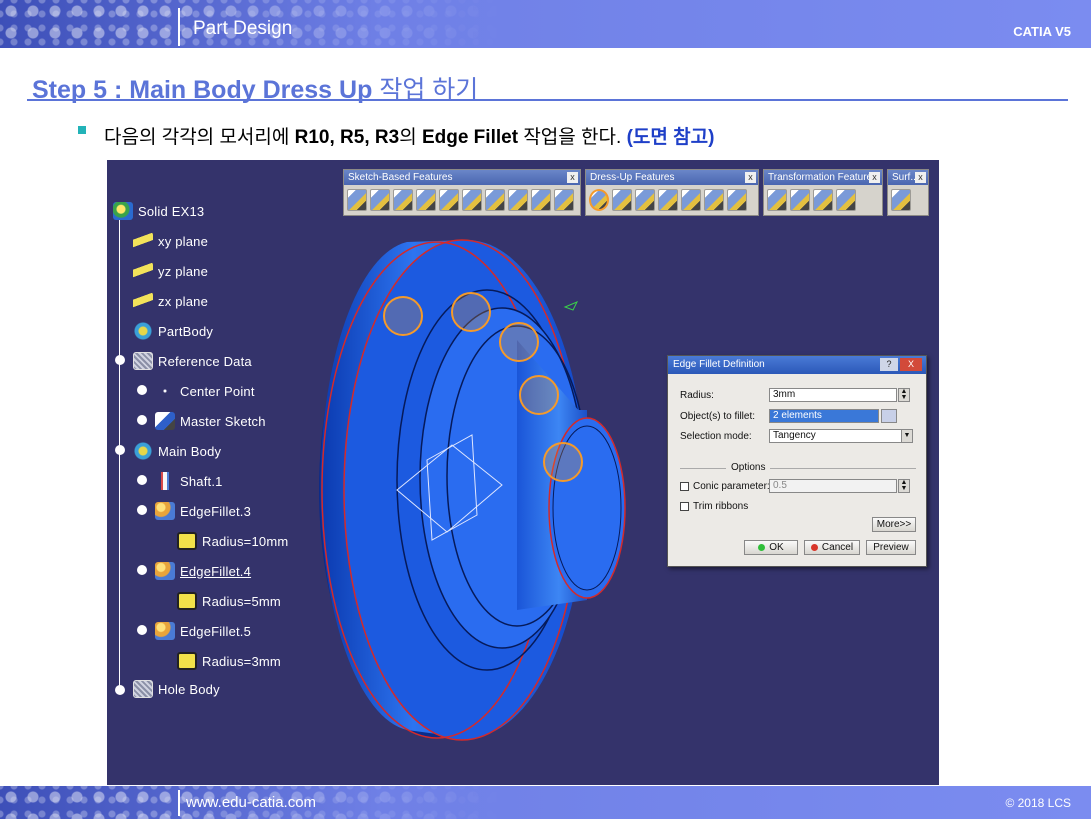  I want to click on bullet-part-c: 의, so click(408, 137).